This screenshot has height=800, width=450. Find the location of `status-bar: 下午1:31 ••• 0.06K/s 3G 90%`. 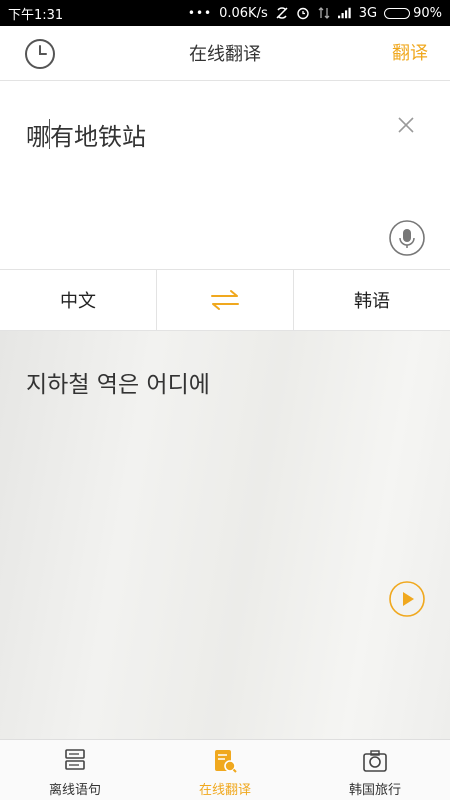

status-bar: 下午1:31 ••• 0.06K/s 3G 90% is located at coordinates (225, 13).